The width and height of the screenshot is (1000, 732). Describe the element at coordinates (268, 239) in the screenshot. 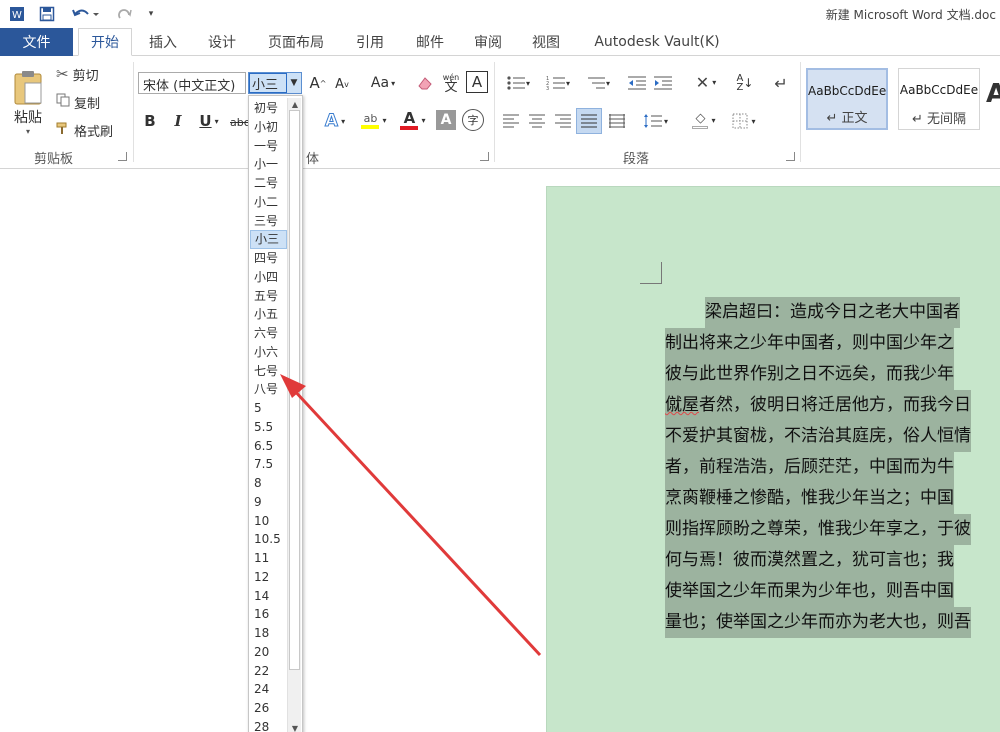

I see `font-size-option: 小三` at that location.